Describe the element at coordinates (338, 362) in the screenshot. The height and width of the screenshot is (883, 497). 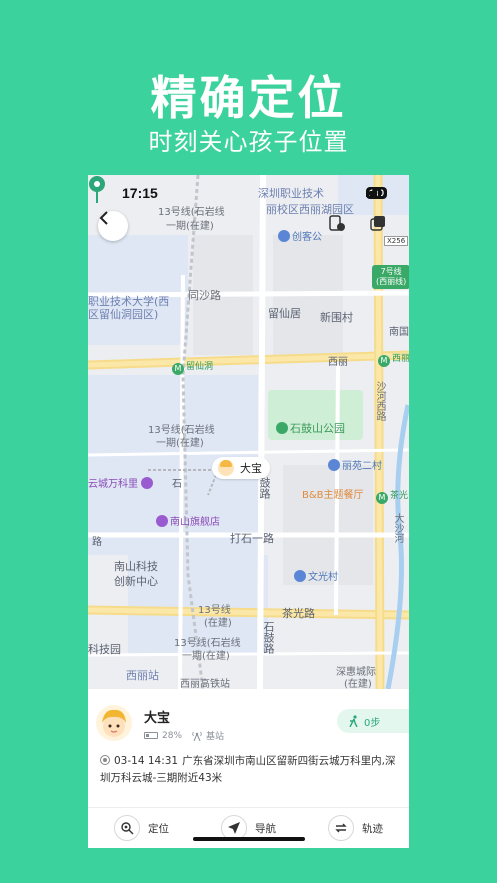
I see `map-label: 西丽` at that location.